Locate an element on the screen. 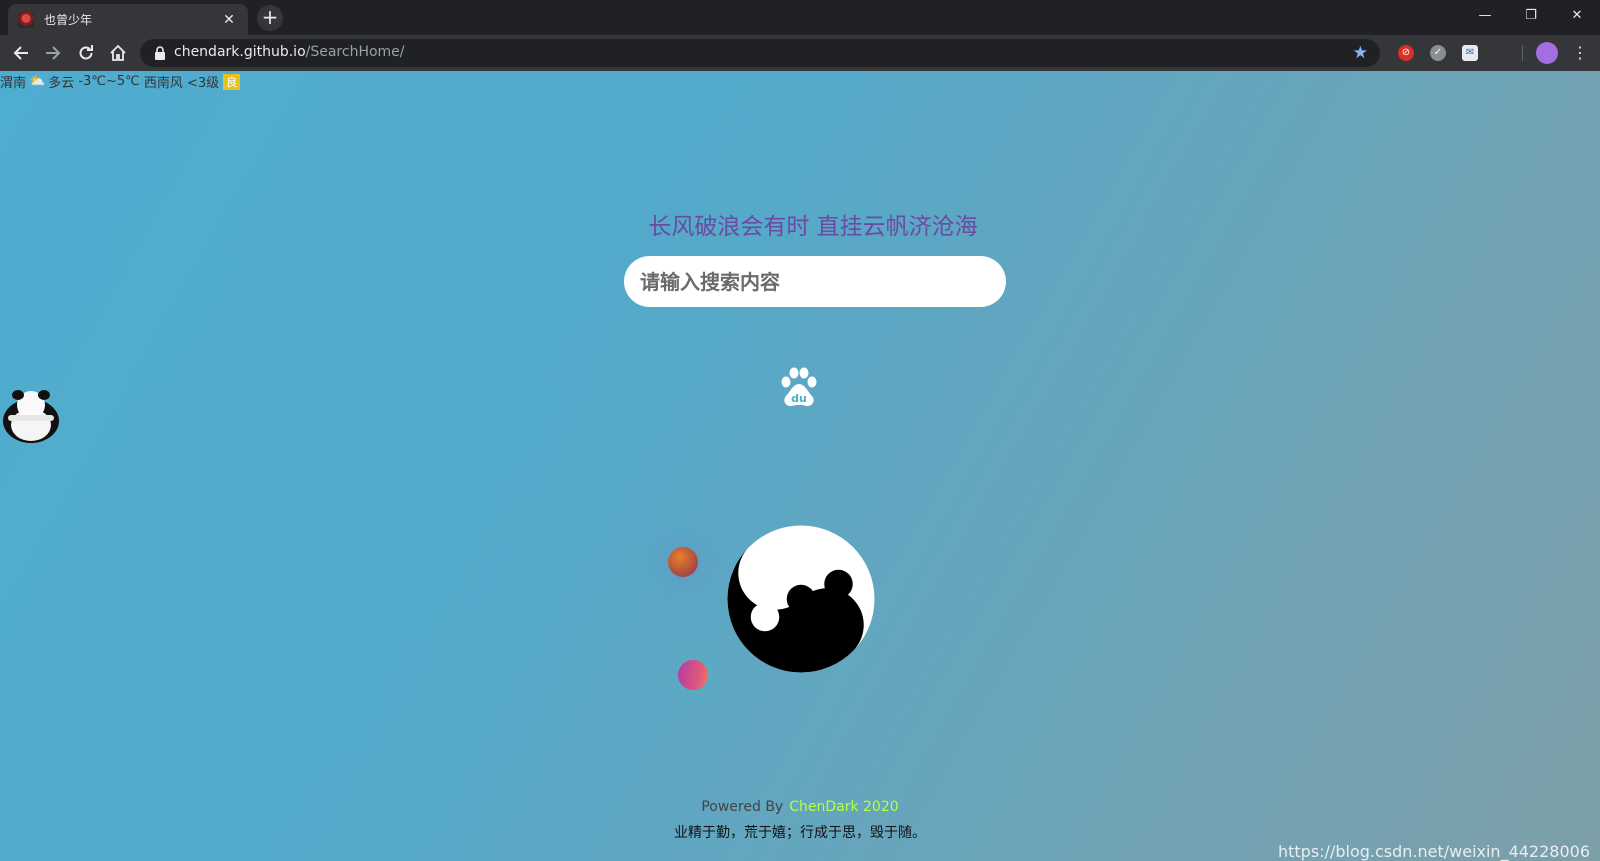 The height and width of the screenshot is (861, 1600). csdn-watermark: https://blog.csdn.net/weixin_44228006 is located at coordinates (1433, 851).